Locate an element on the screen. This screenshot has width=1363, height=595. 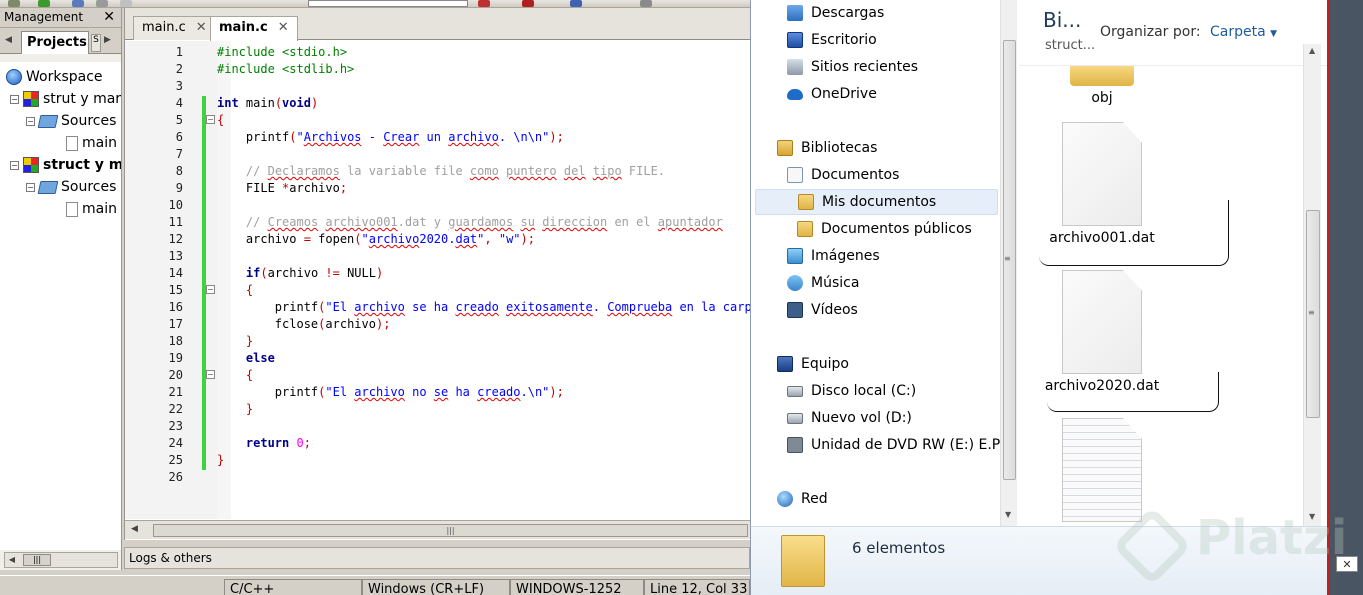
status-position: Line 12, Col 33 is located at coordinates (697, 587).